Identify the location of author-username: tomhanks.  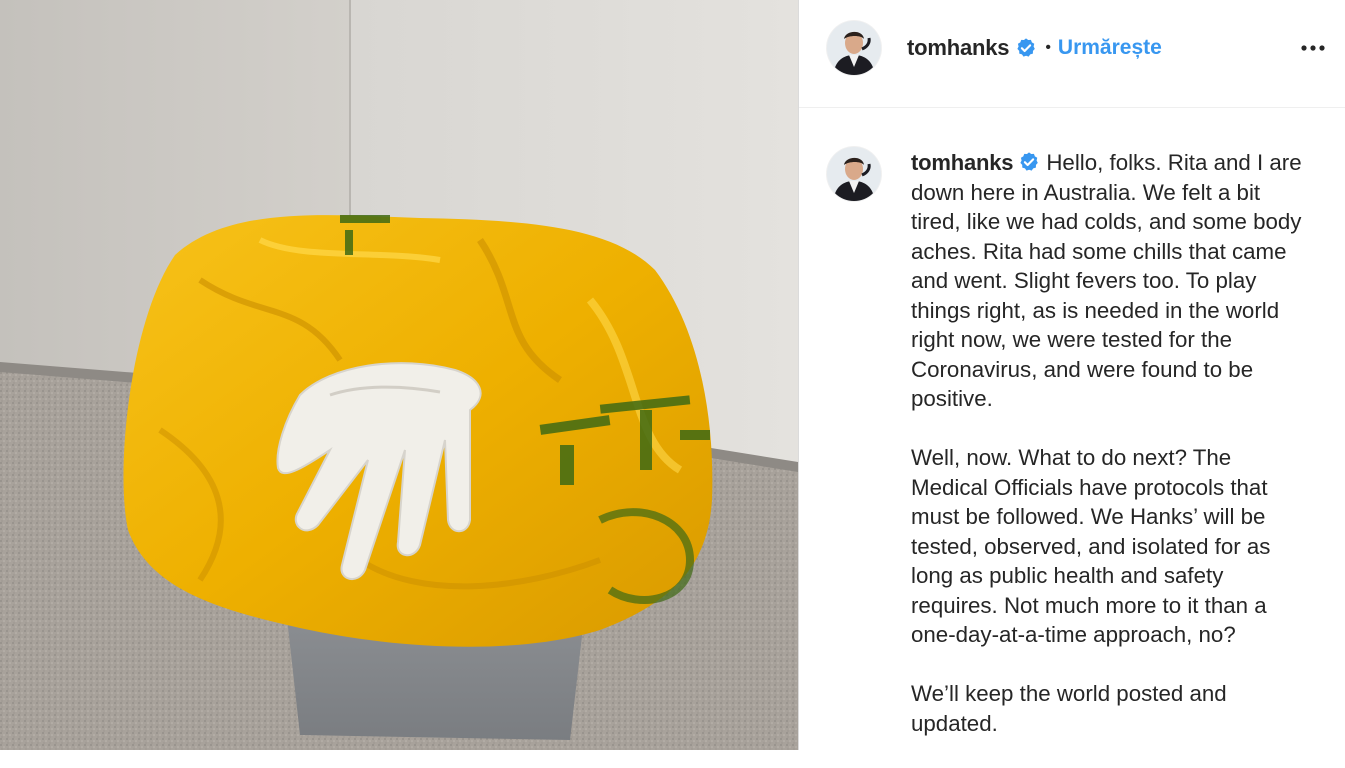
(958, 48).